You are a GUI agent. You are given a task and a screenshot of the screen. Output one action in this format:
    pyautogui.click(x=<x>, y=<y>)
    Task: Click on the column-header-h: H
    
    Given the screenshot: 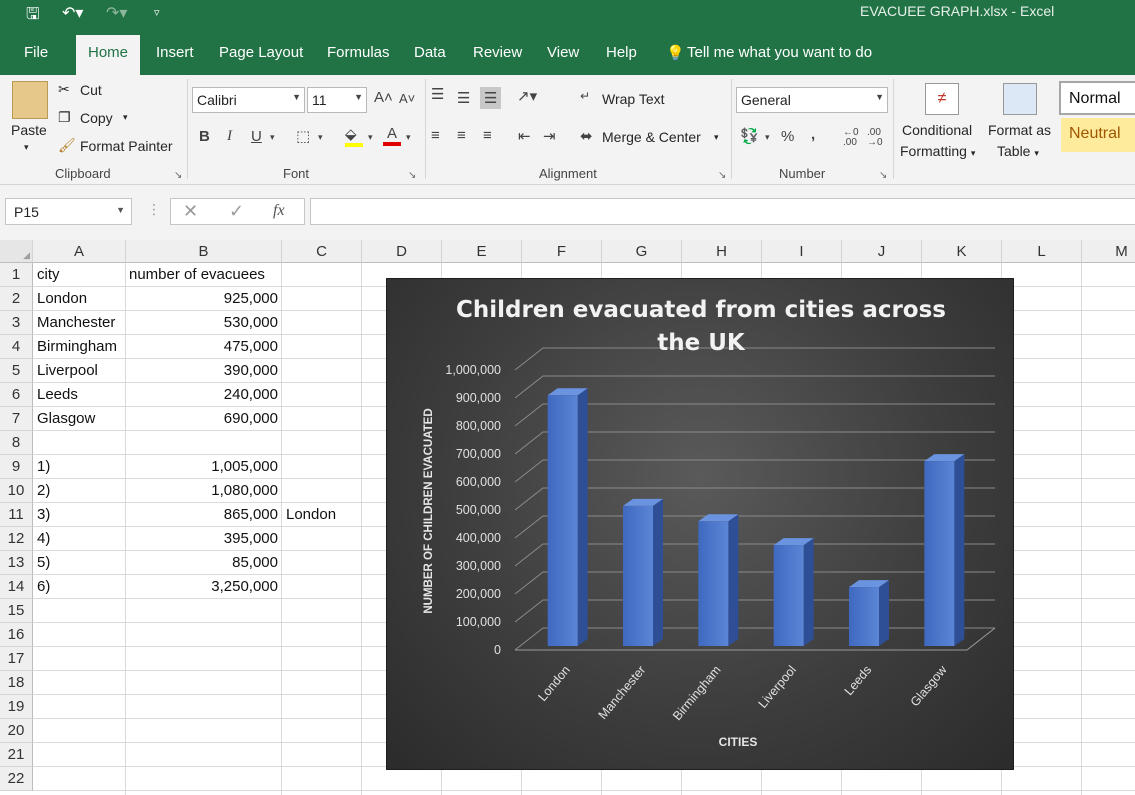 What is the action you would take?
    pyautogui.click(x=722, y=251)
    